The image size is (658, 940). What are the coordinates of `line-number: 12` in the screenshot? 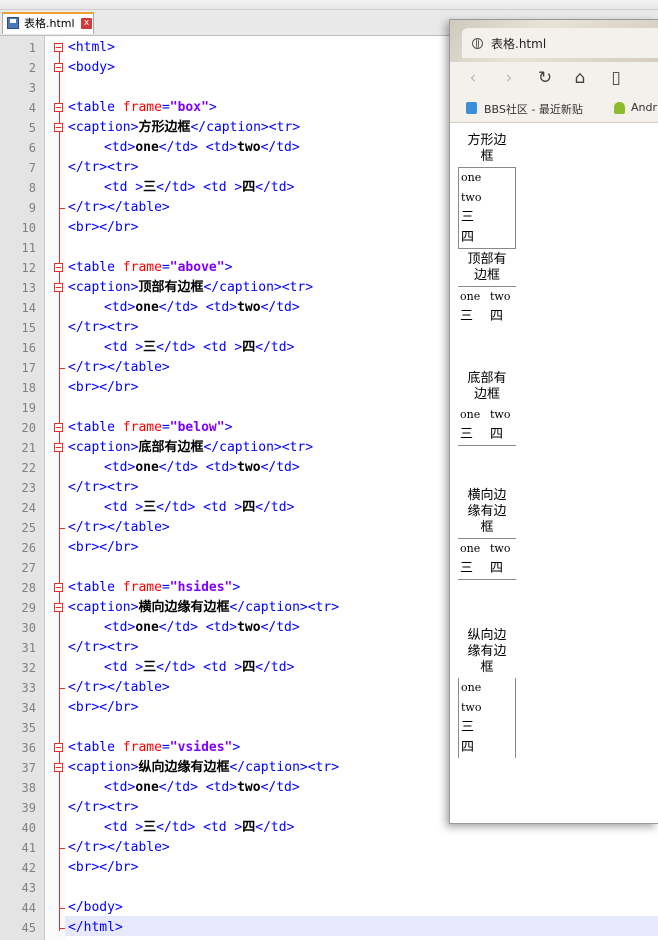 It's located at (28, 268).